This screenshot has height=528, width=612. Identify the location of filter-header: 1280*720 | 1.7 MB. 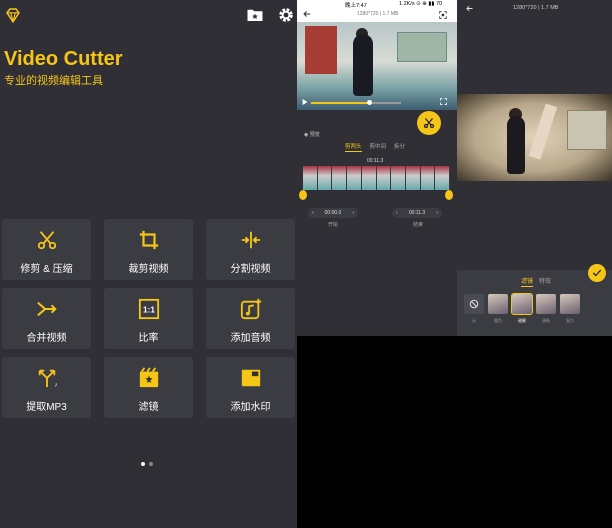
(534, 8).